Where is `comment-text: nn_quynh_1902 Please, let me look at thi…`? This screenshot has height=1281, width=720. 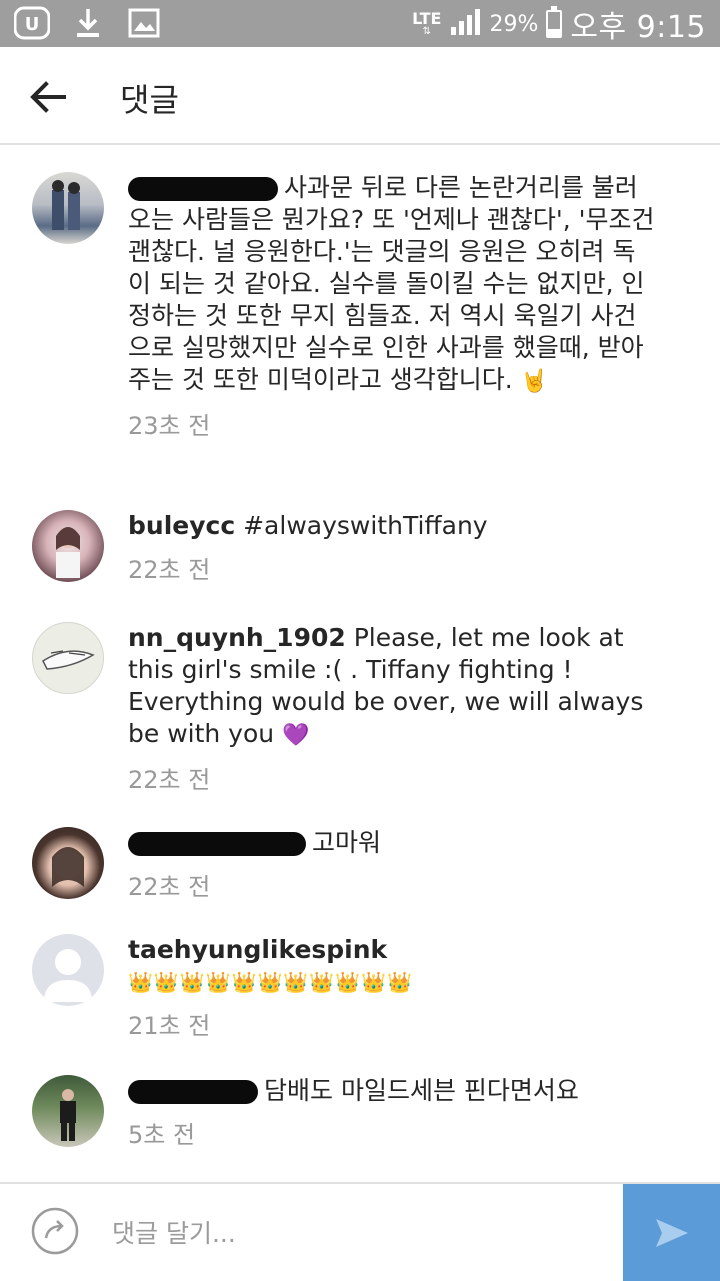
comment-text: nn_quynh_1902 Please, let me look at thi… is located at coordinates (393, 687).